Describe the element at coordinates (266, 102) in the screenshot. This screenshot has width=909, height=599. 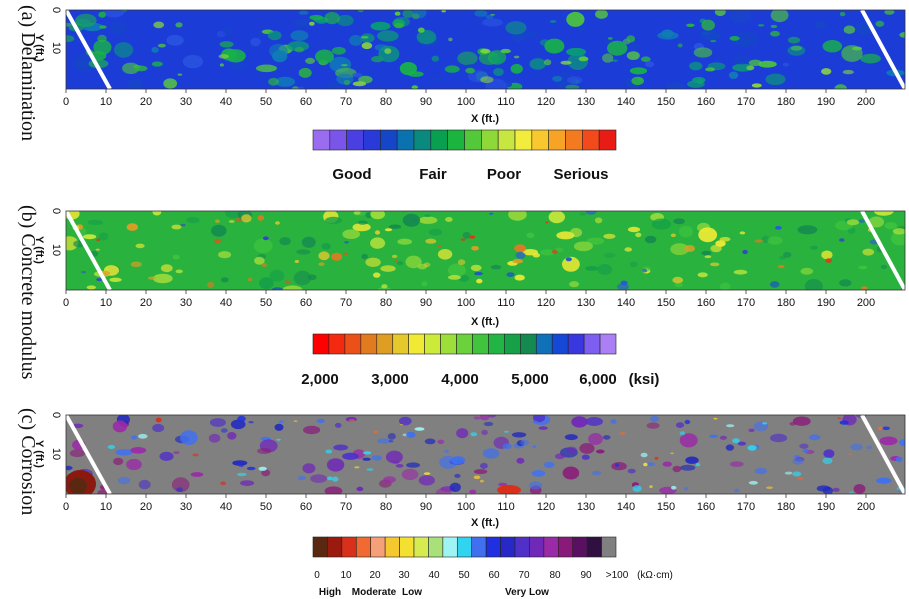
I see `panel-a-xtick-label: 50` at that location.